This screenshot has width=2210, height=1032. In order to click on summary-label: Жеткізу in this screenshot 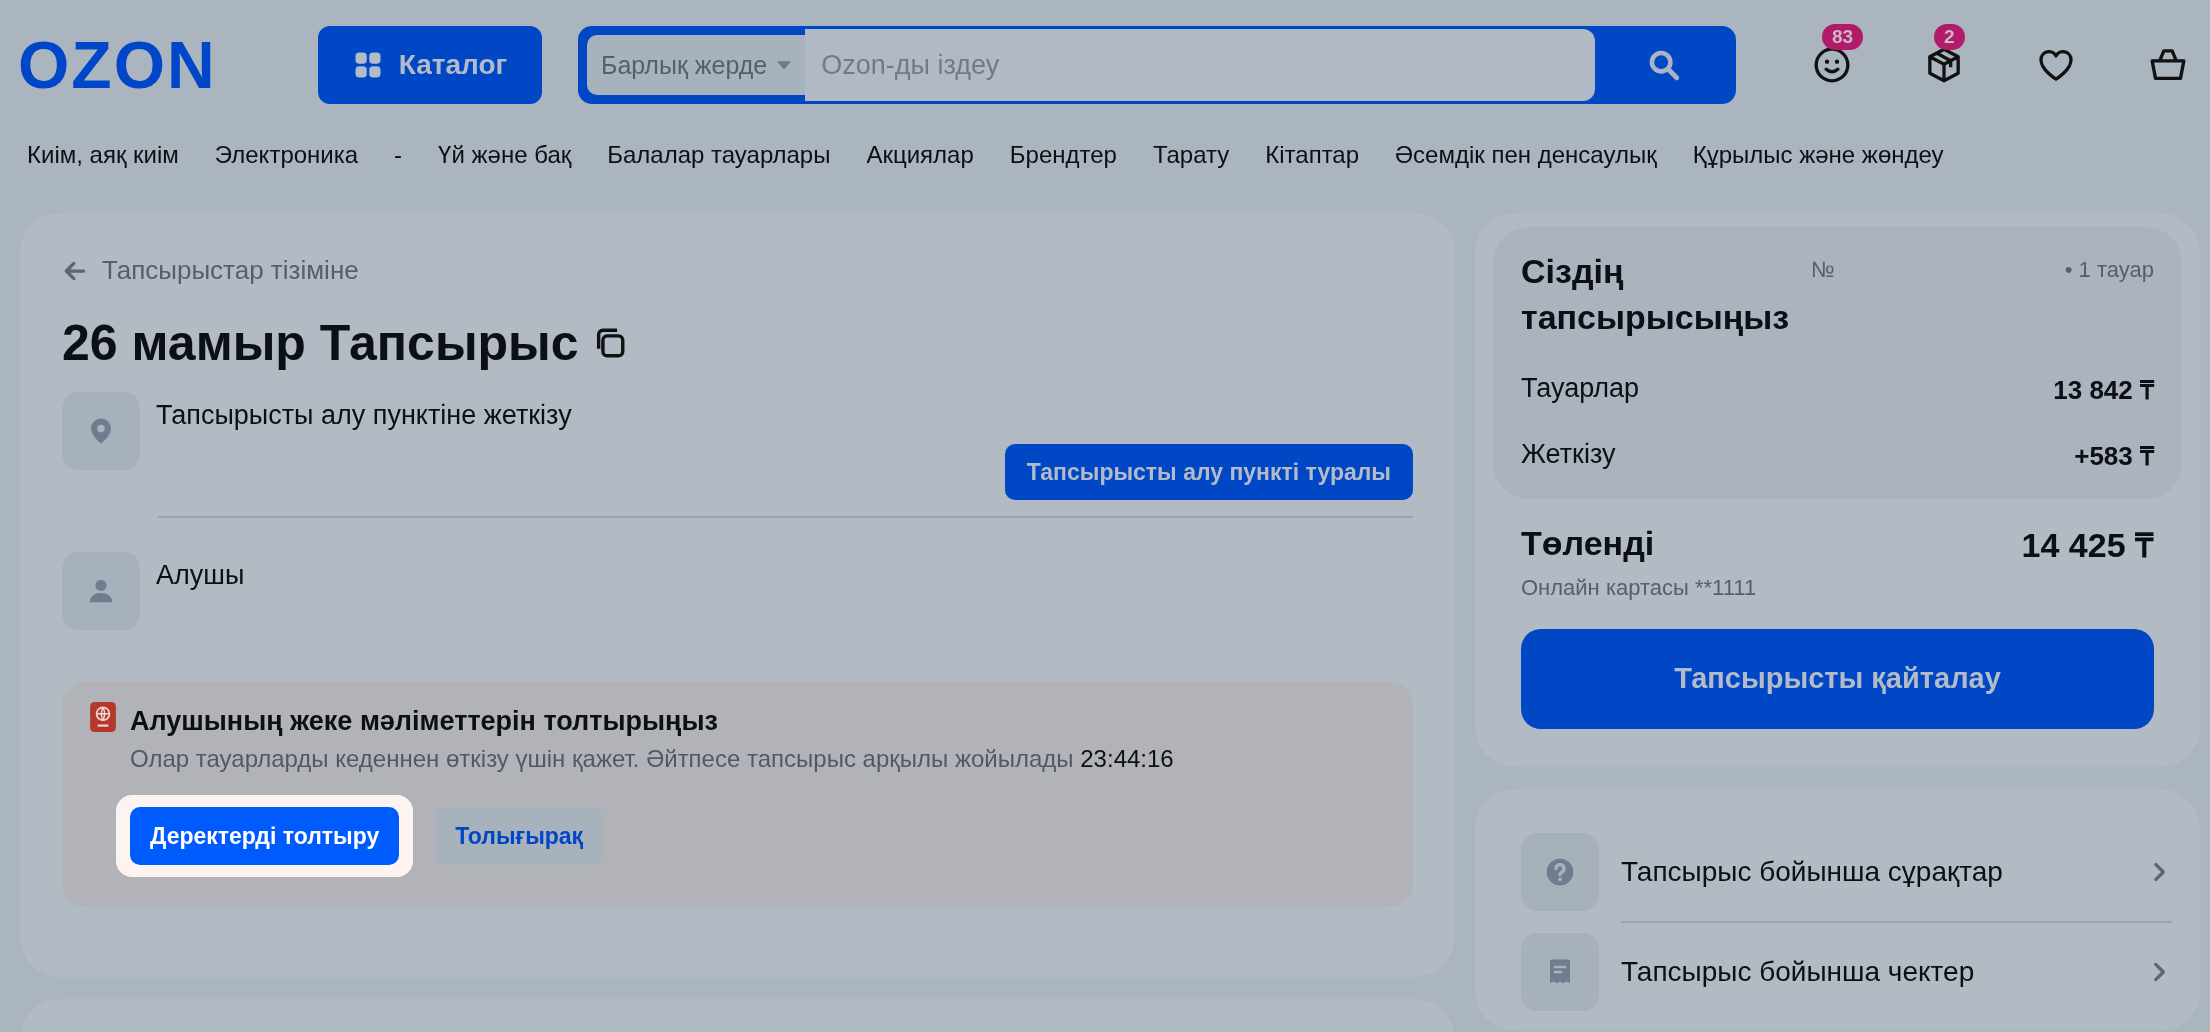, I will do `click(1568, 455)`.